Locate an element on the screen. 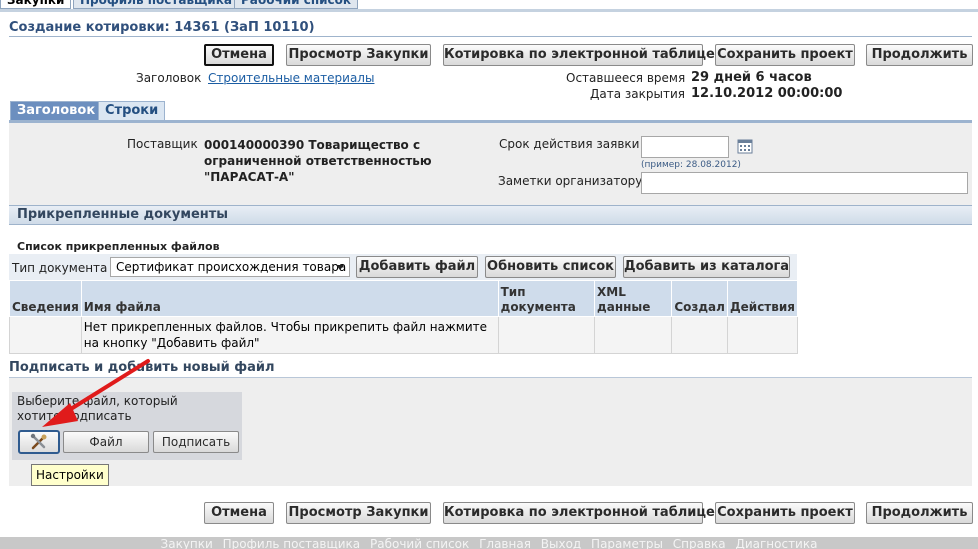  top-tab-purchases: Закупки is located at coordinates (36, 4).